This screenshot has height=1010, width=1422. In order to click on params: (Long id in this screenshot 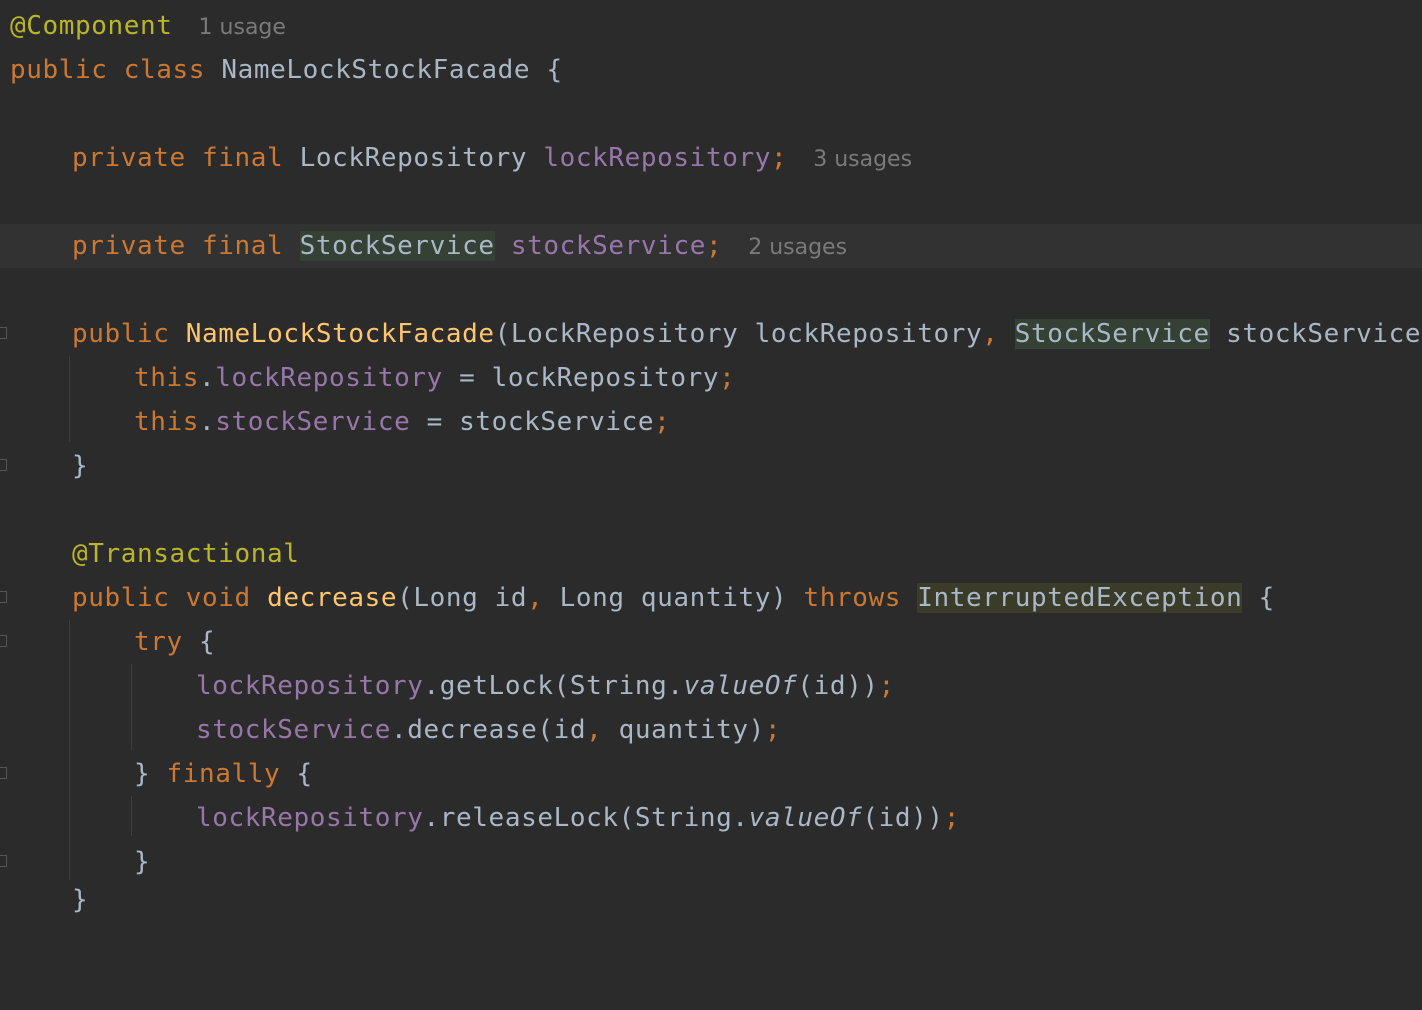, I will do `click(462, 598)`.